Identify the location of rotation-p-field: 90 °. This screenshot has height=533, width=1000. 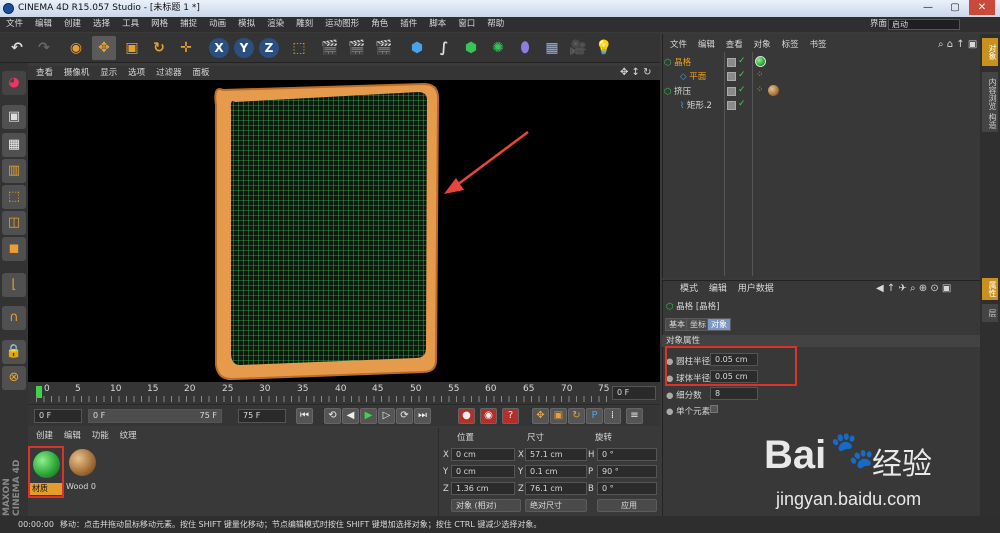
(627, 471).